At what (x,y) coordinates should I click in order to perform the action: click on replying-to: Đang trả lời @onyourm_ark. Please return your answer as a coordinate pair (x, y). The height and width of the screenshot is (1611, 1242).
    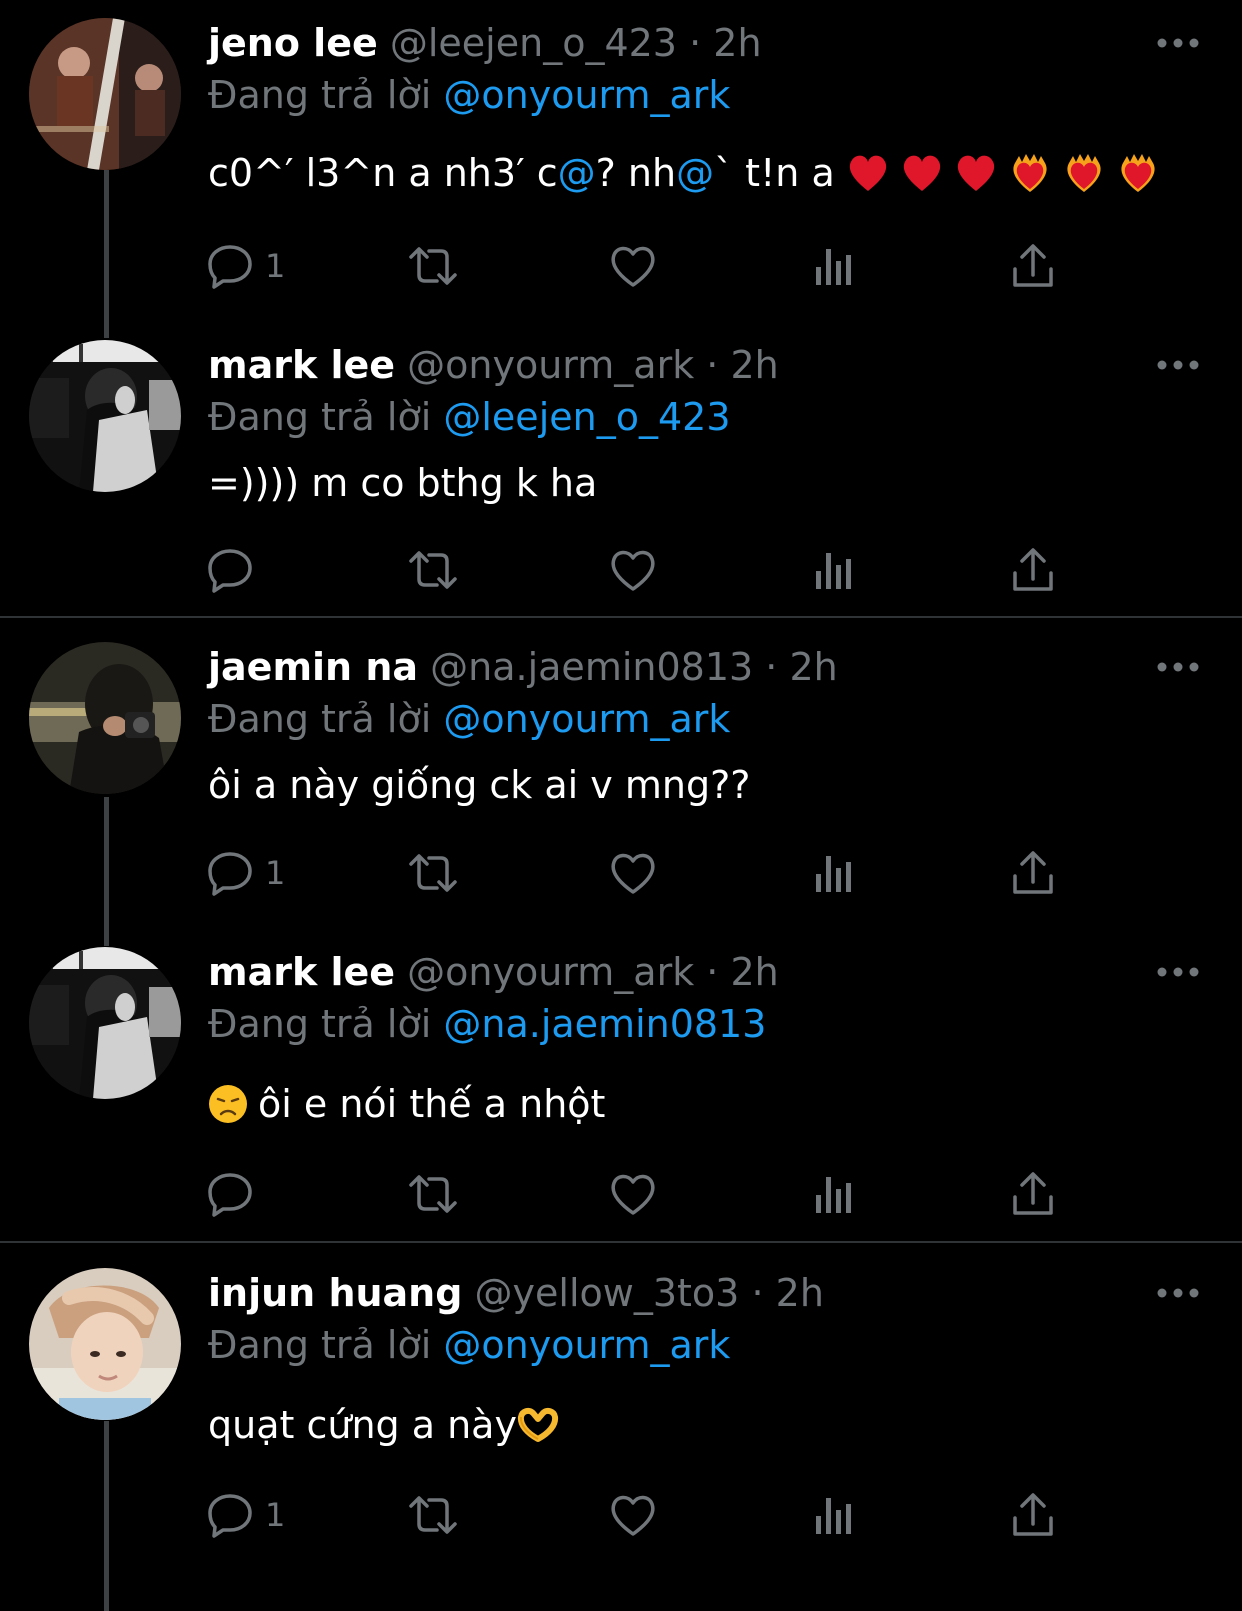
    Looking at the image, I should click on (469, 95).